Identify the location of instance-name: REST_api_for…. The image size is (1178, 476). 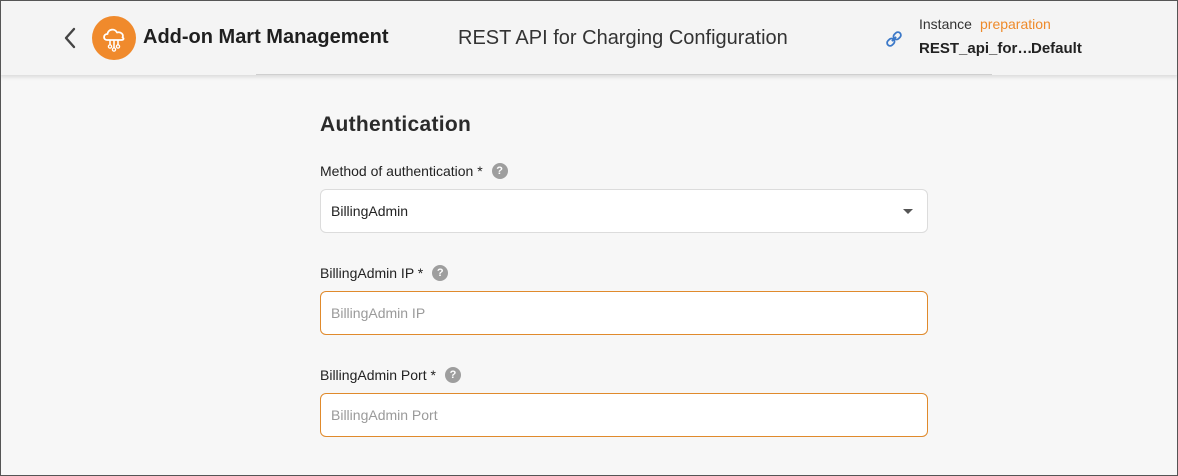
(975, 48).